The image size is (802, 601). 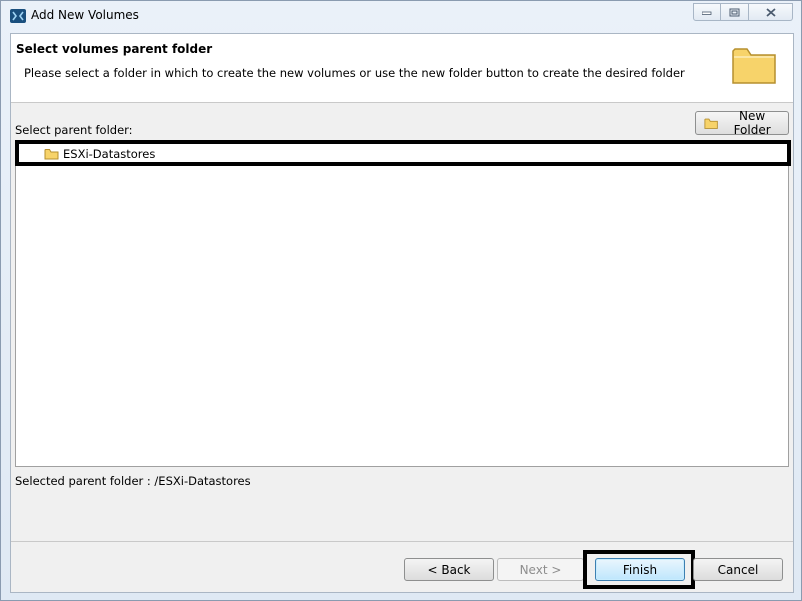 I want to click on restore-button, so click(x=735, y=12).